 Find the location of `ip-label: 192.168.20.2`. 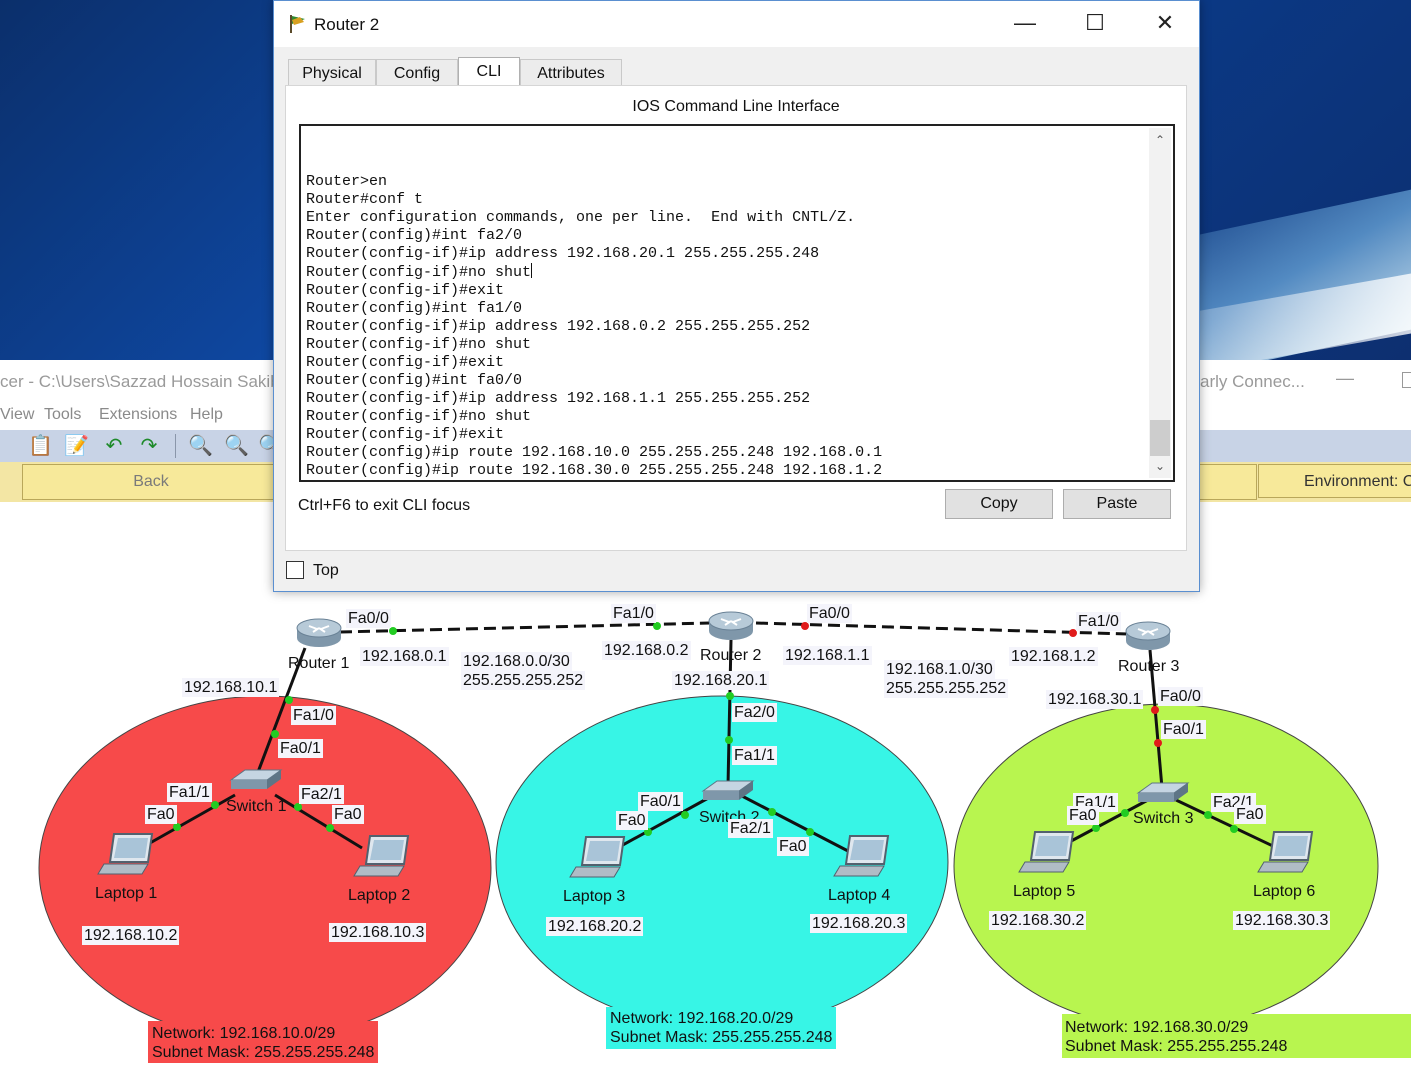

ip-label: 192.168.20.2 is located at coordinates (595, 926).